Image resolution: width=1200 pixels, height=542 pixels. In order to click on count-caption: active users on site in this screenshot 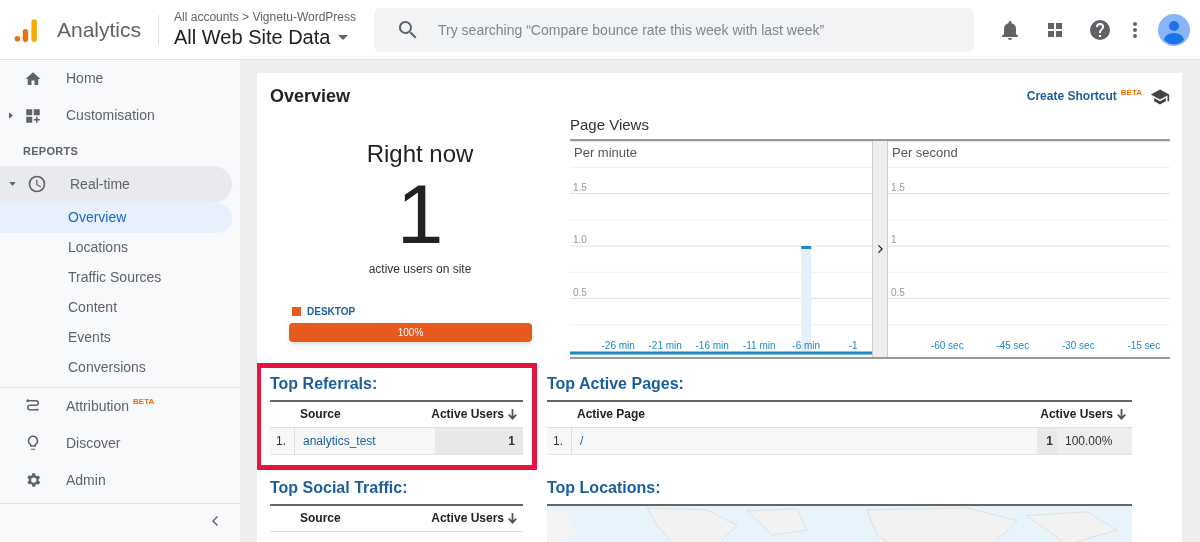, I will do `click(420, 269)`.